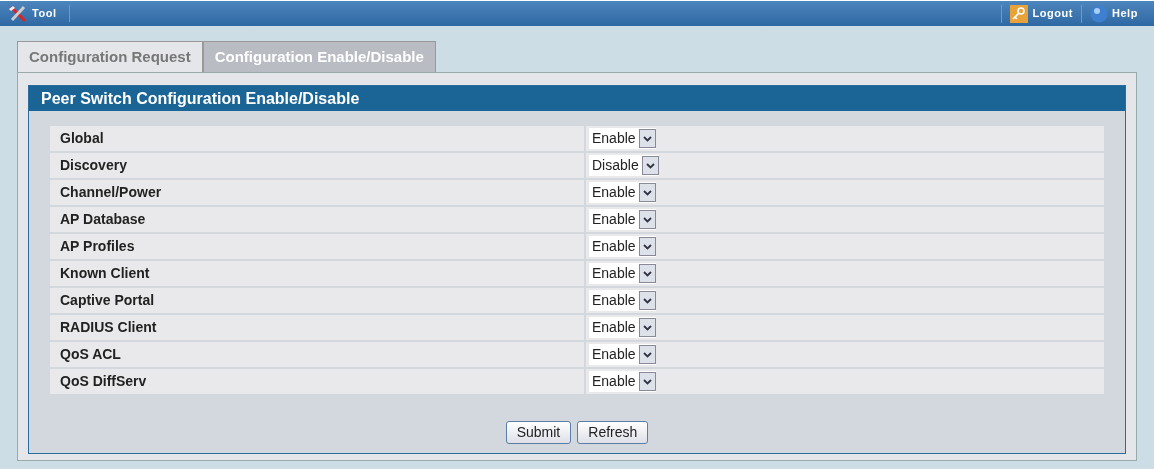 The width and height of the screenshot is (1154, 469). What do you see at coordinates (1019, 13) in the screenshot?
I see `key-icon` at bounding box center [1019, 13].